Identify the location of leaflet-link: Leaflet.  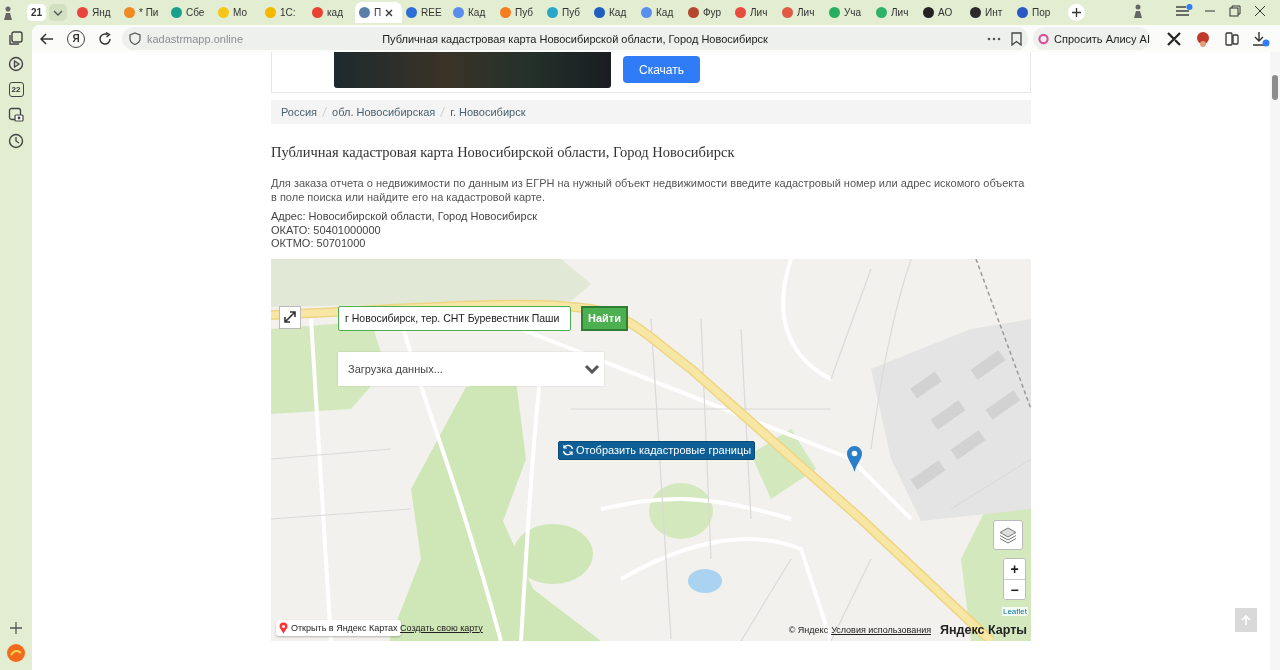
(1014, 611).